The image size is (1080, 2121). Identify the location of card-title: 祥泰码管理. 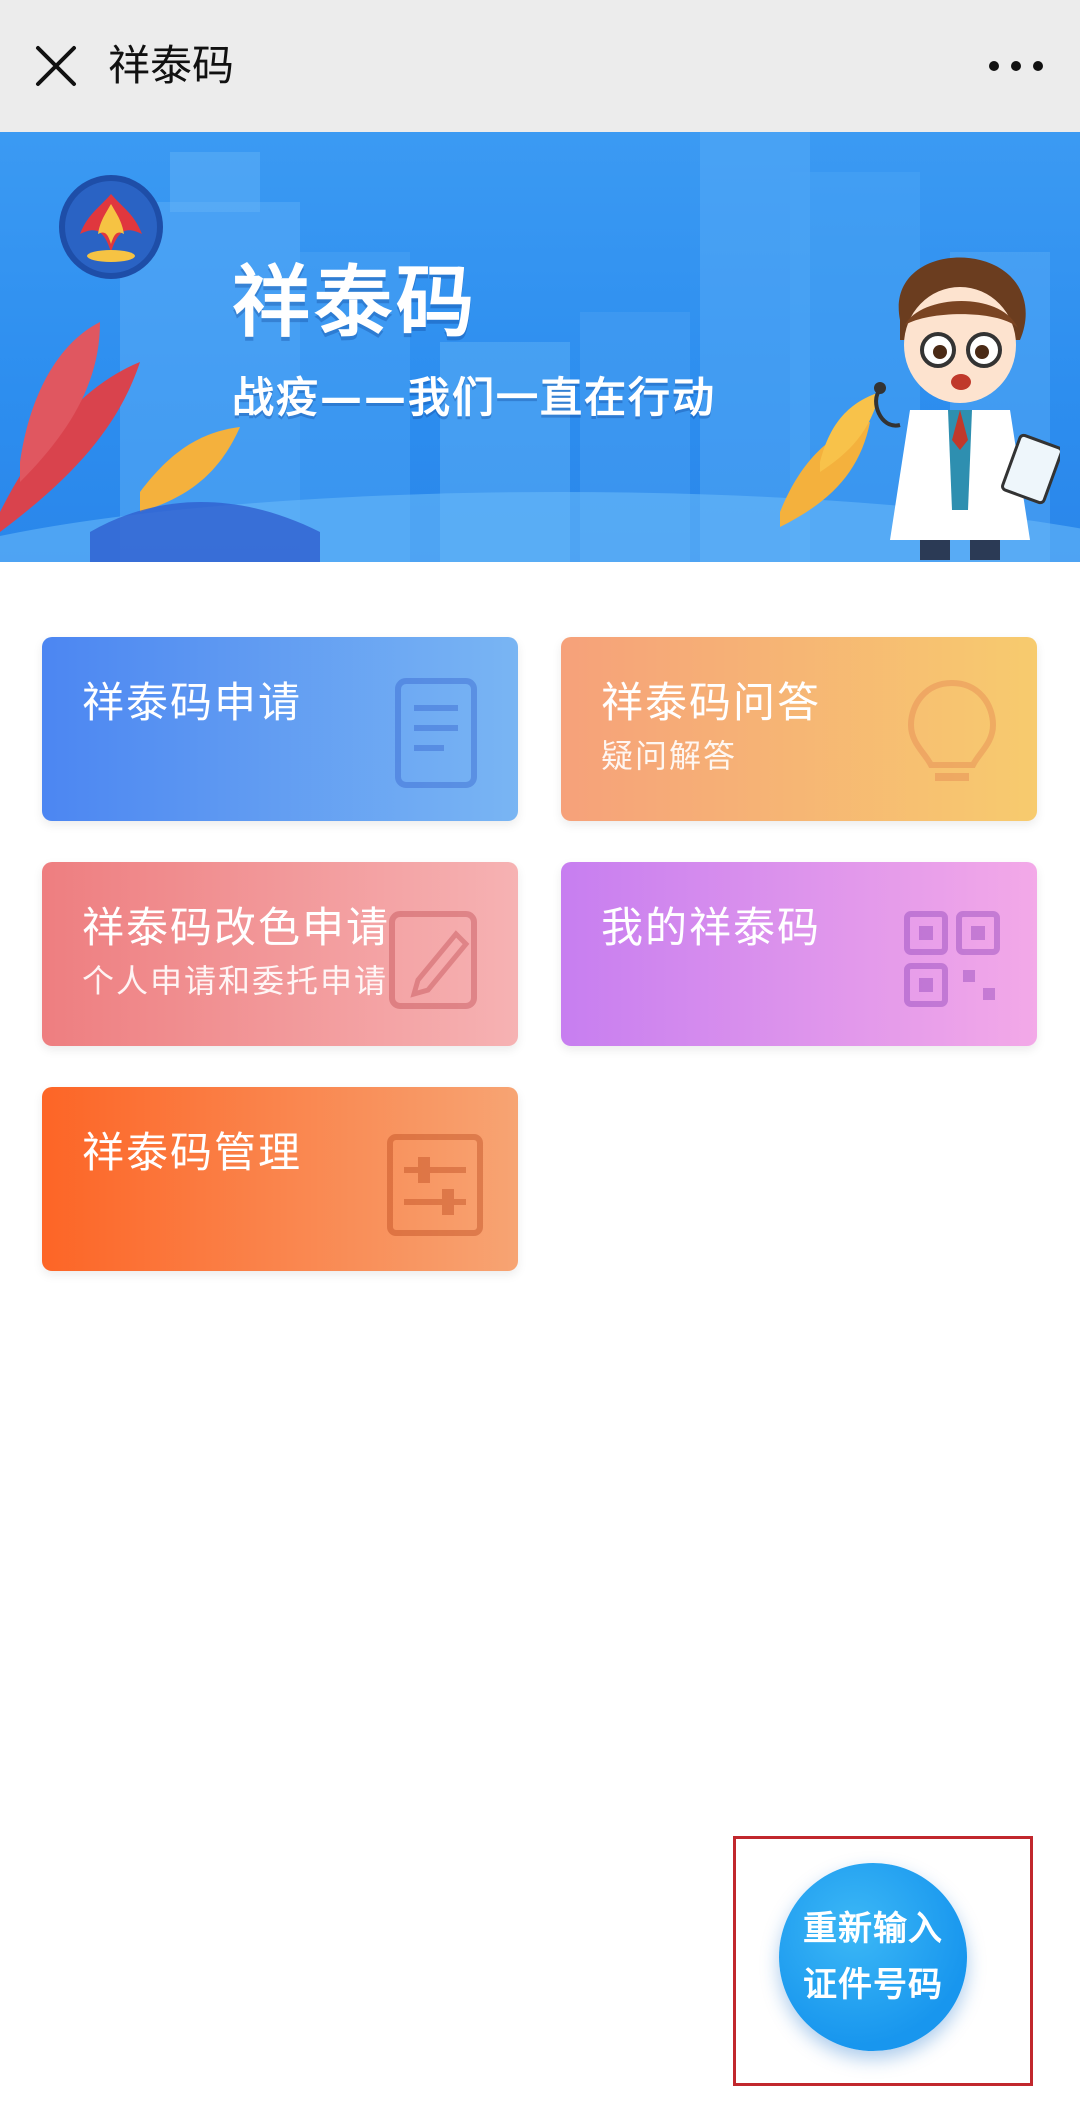
(192, 1152).